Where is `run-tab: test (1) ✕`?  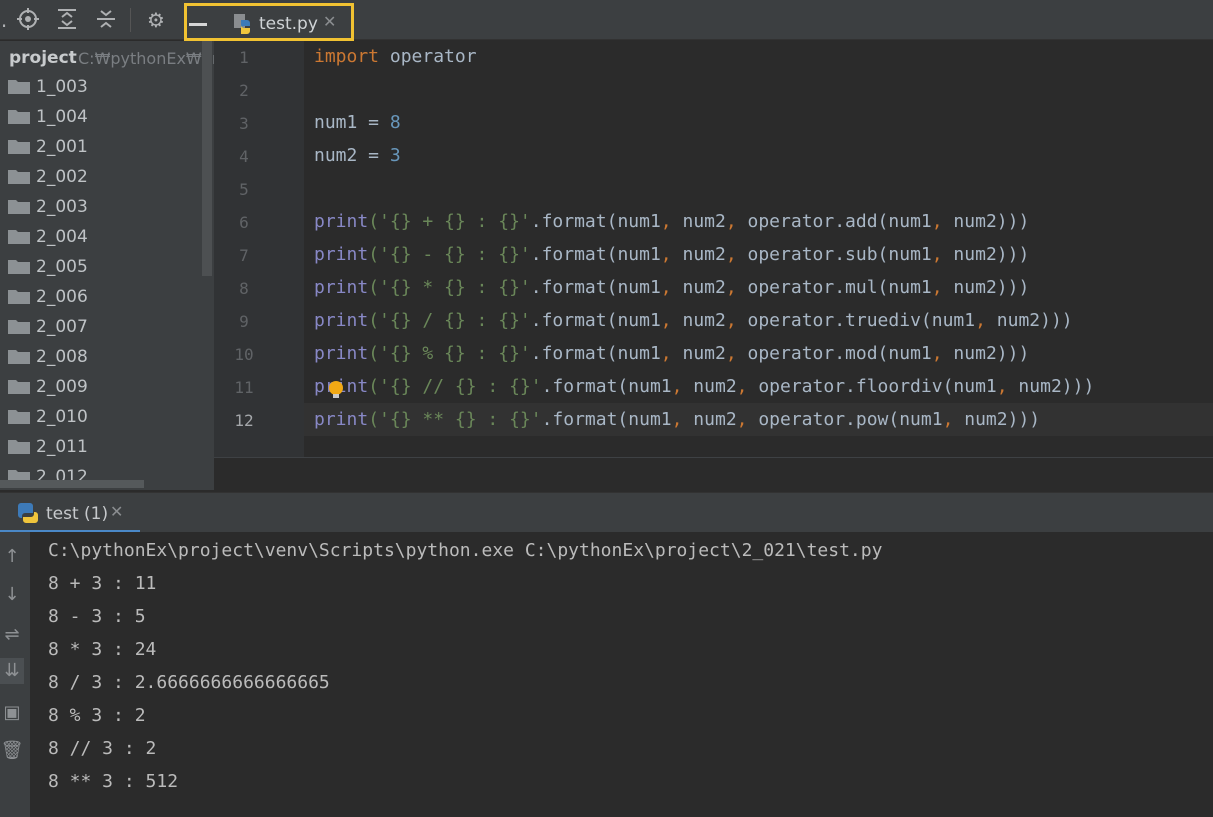 run-tab: test (1) ✕ is located at coordinates (70, 513).